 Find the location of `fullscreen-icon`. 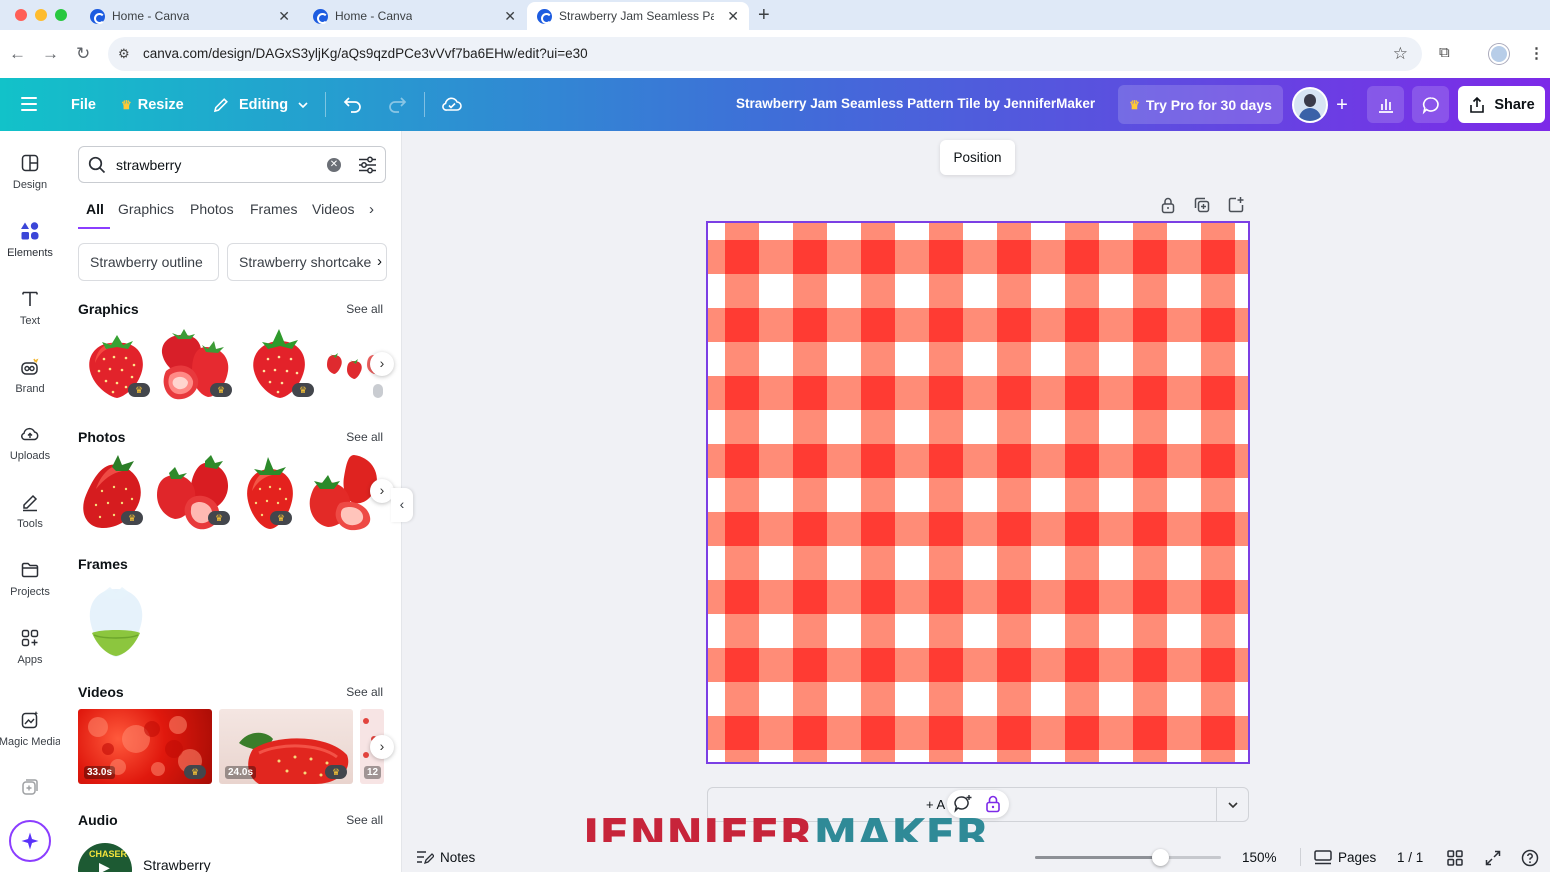

fullscreen-icon is located at coordinates (1493, 858).